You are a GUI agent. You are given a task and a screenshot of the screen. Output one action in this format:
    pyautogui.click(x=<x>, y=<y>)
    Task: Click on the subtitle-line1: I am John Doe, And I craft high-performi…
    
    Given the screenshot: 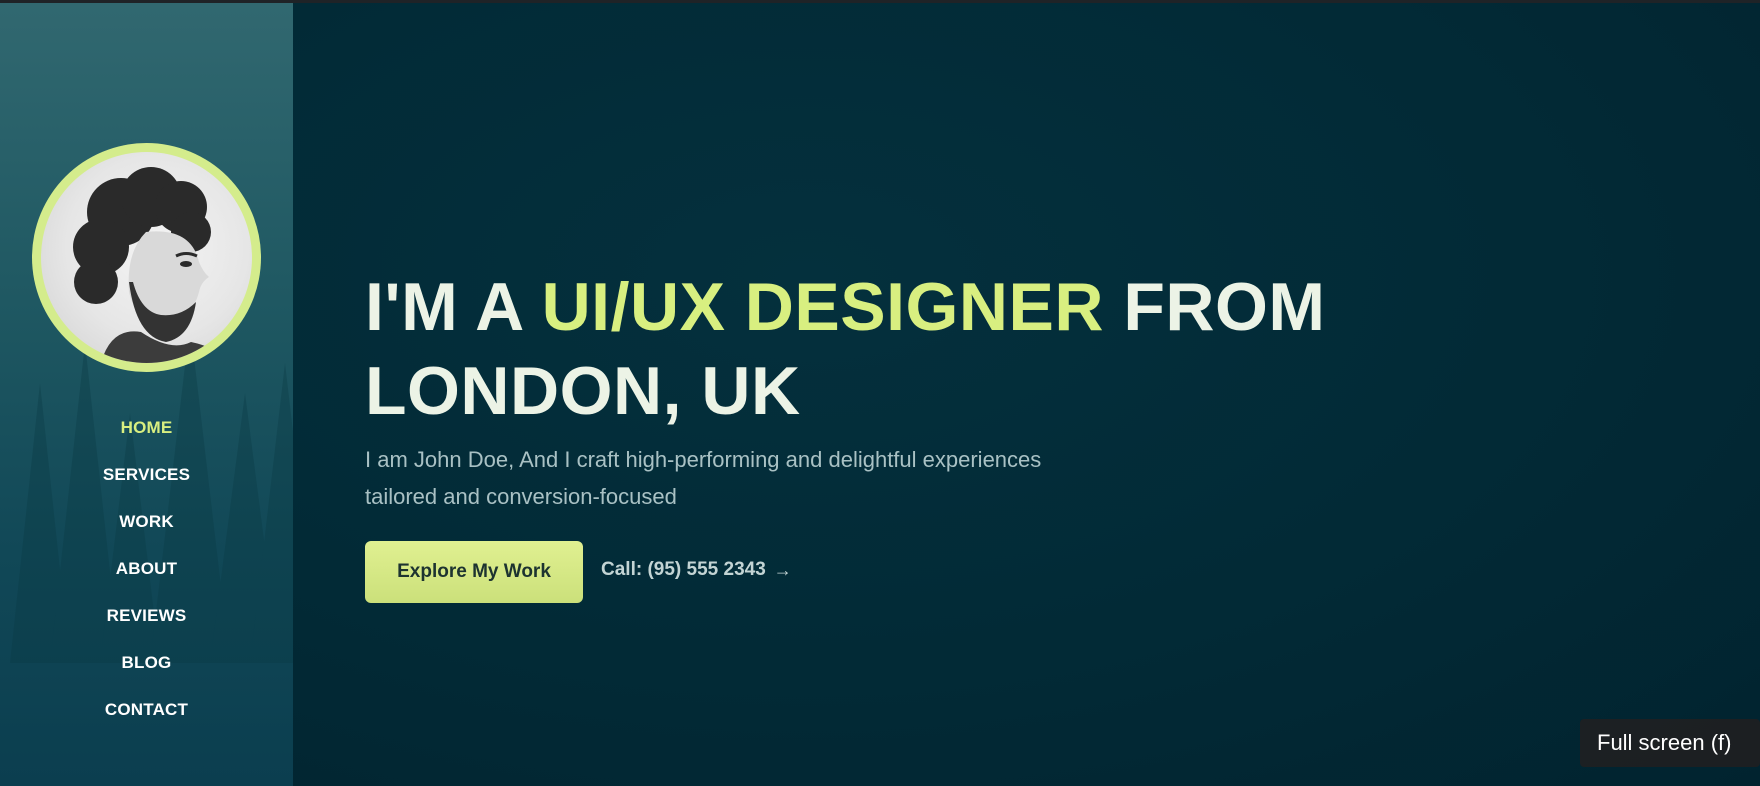 What is the action you would take?
    pyautogui.click(x=703, y=459)
    